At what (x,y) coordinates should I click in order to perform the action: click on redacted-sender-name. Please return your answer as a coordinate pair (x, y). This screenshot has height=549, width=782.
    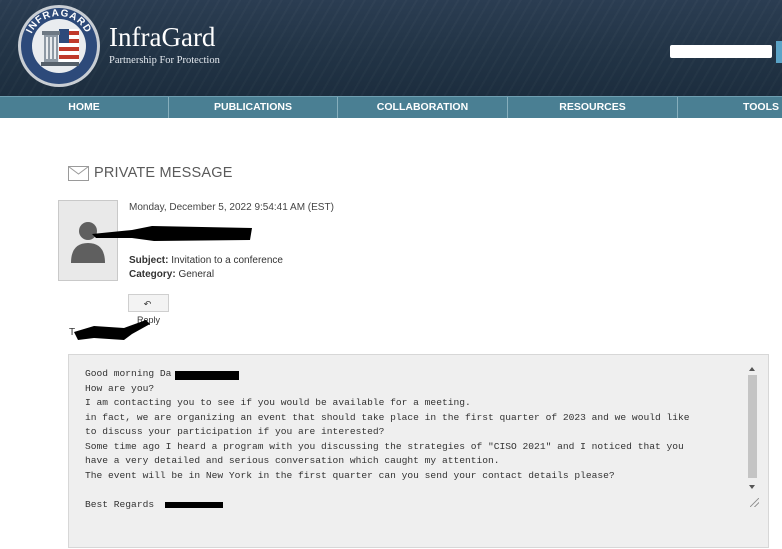
    Looking at the image, I should click on (172, 233).